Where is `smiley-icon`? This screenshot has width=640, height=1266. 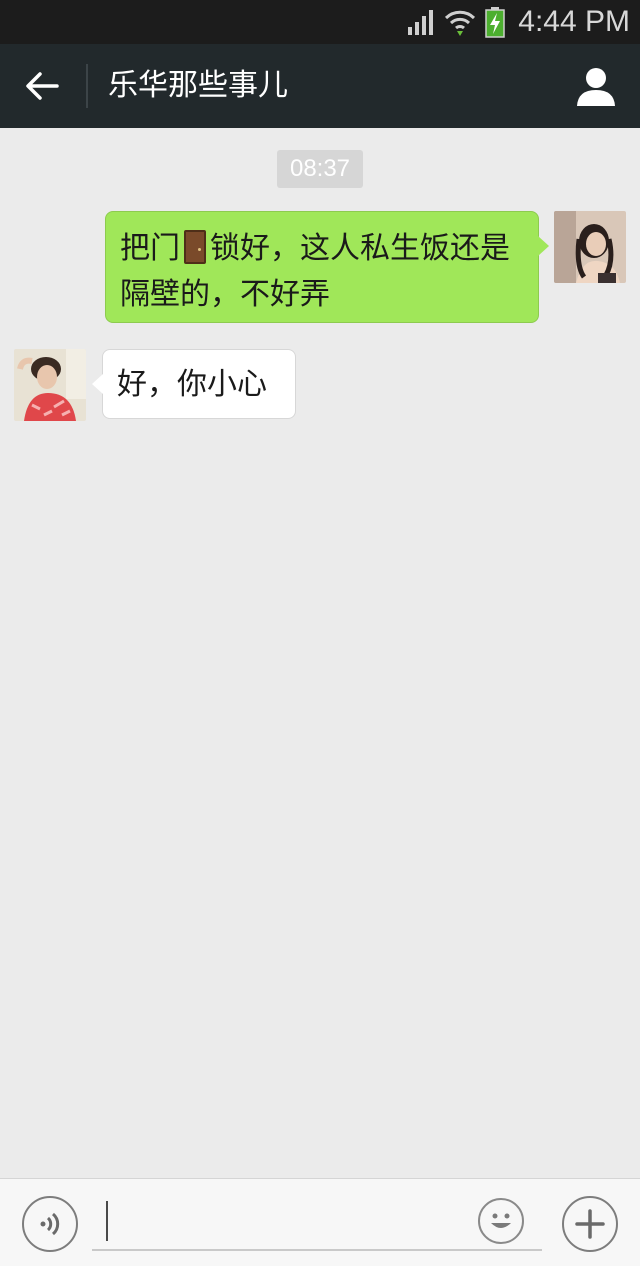
smiley-icon is located at coordinates (501, 1220).